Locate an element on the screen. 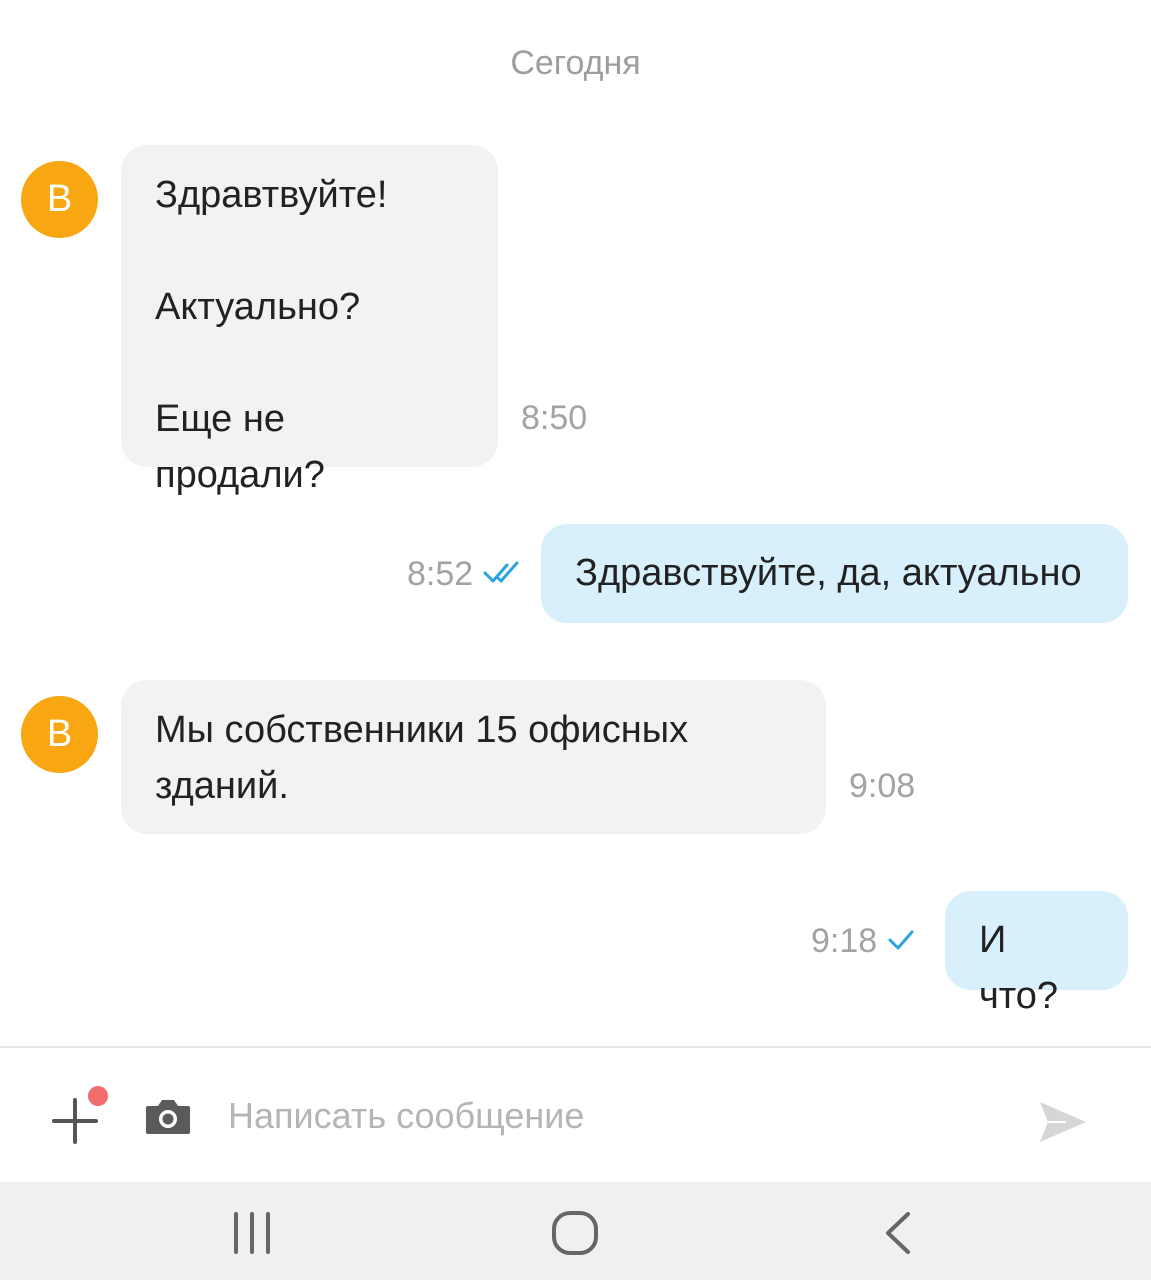 The height and width of the screenshot is (1280, 1151). camera-button is located at coordinates (168, 1118).